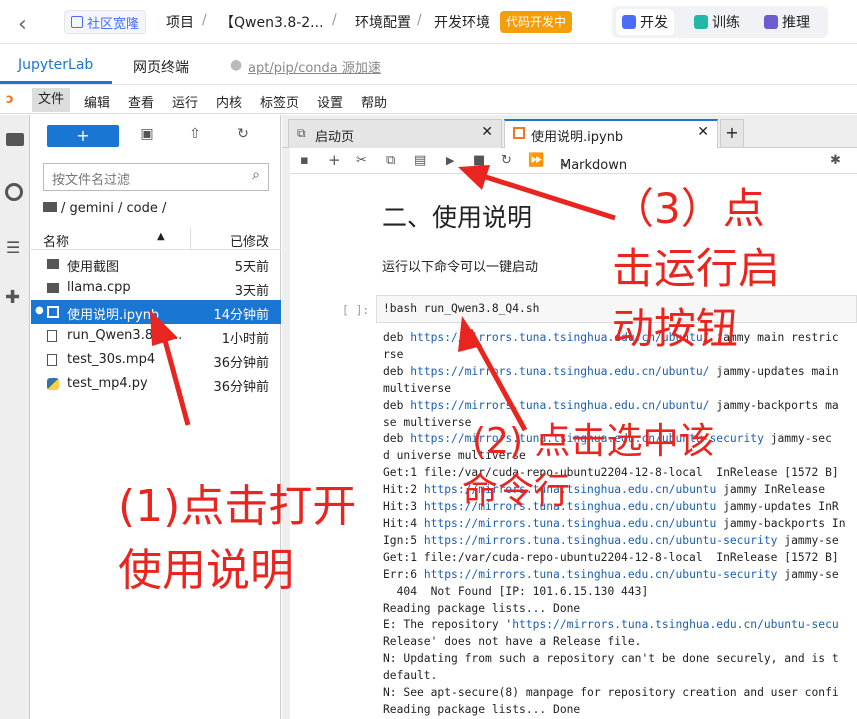 The image size is (857, 719). Describe the element at coordinates (516, 491) in the screenshot. I see `annotation-2-line2: 命令行` at that location.